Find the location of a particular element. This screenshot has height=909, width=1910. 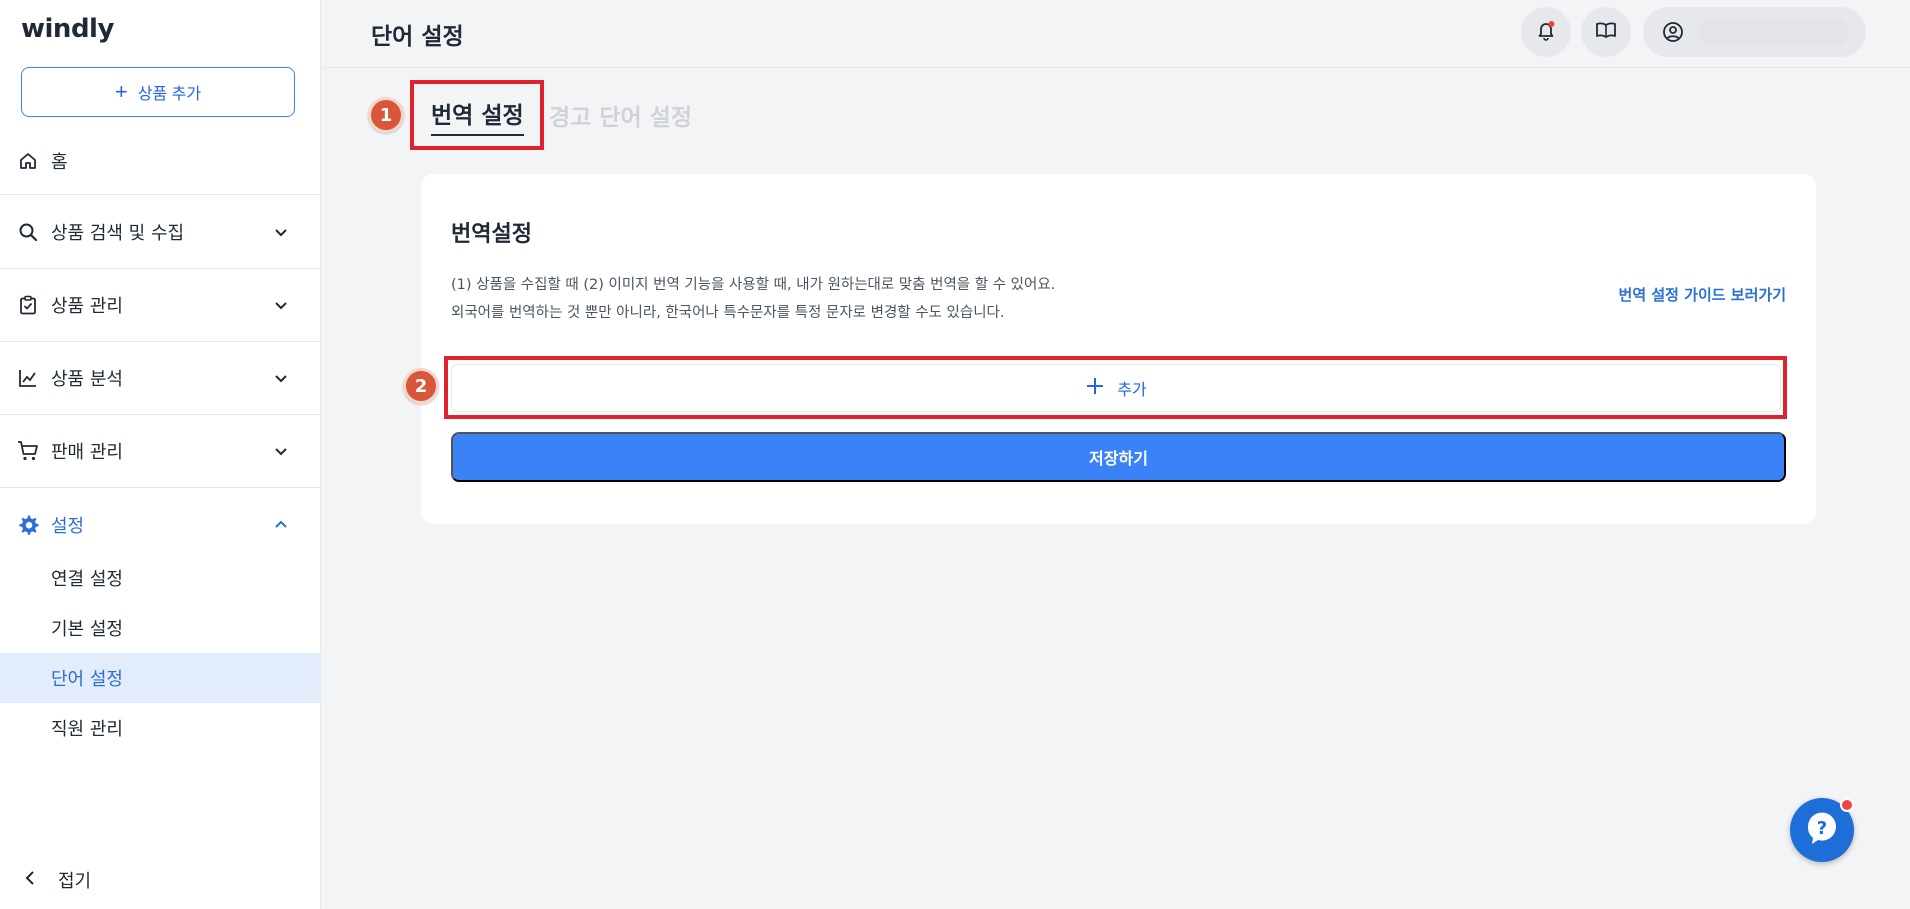

plus-icon: + is located at coordinates (121, 91).